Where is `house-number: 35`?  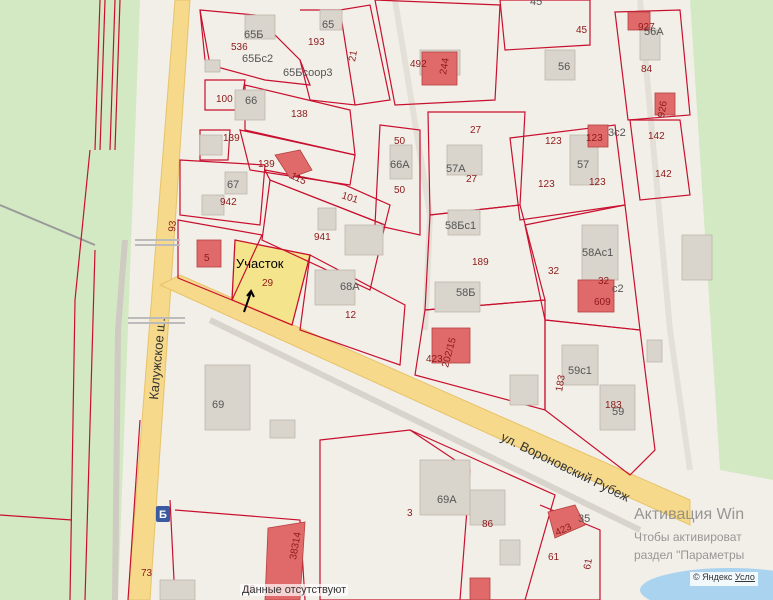
house-number: 35 is located at coordinates (584, 519).